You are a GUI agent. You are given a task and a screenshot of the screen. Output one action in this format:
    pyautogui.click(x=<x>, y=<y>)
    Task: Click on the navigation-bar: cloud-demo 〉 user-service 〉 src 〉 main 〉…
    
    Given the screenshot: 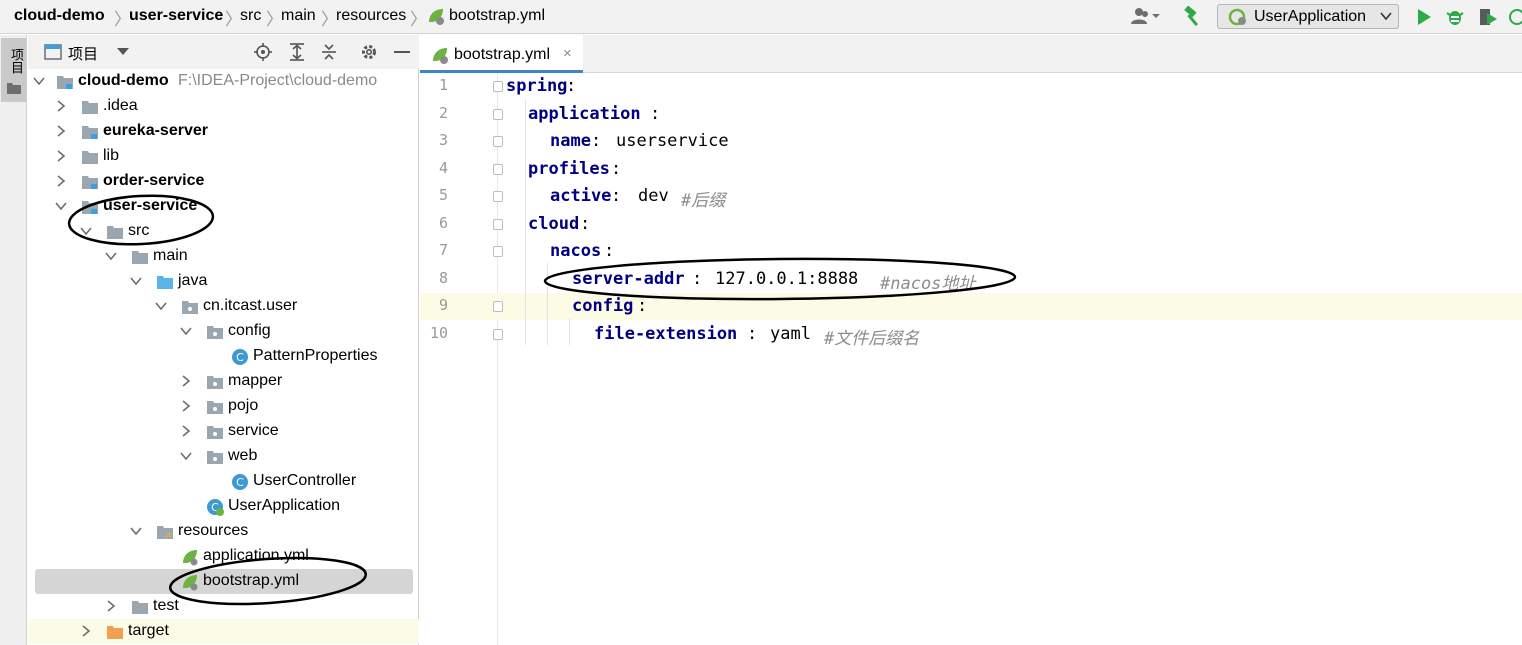 What is the action you would take?
    pyautogui.click(x=761, y=17)
    